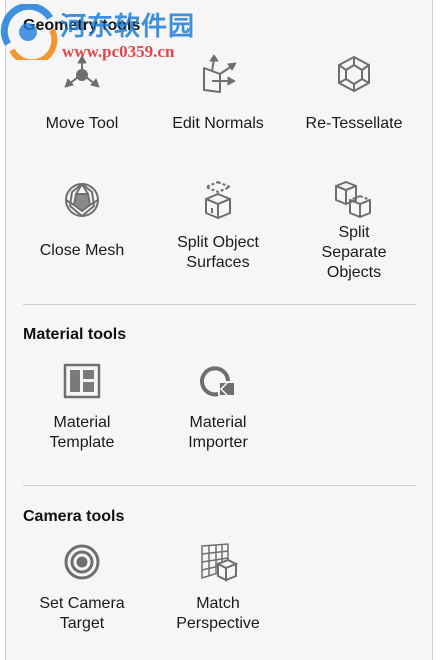  What do you see at coordinates (354, 272) in the screenshot?
I see `split-separate-objects-label-line3: Objects` at bounding box center [354, 272].